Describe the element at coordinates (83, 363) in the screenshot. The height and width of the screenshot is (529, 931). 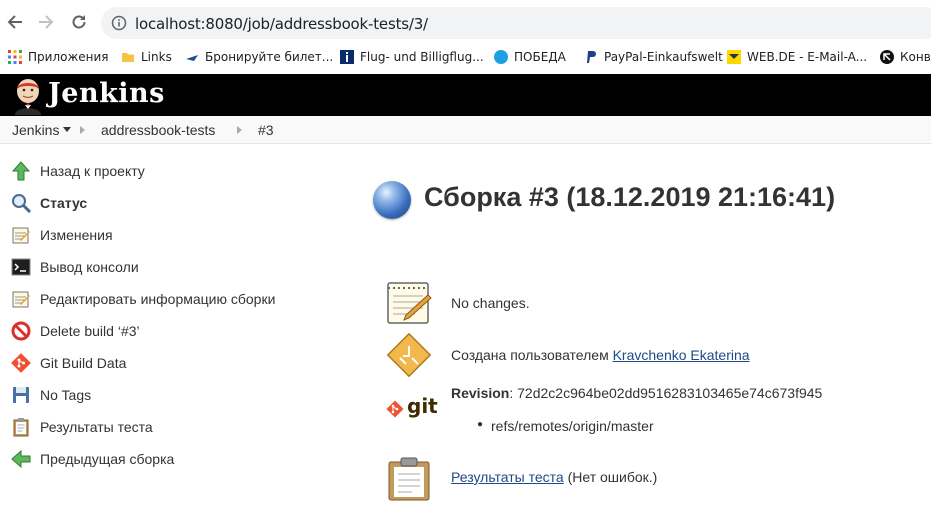
I see `sidebar-item-label: Git Build Data` at that location.